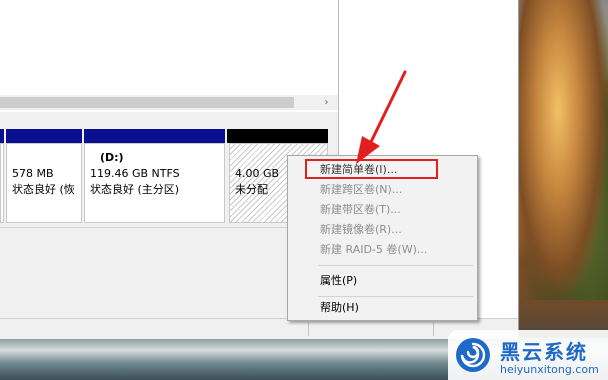  I want to click on partition-title, so click(44, 158).